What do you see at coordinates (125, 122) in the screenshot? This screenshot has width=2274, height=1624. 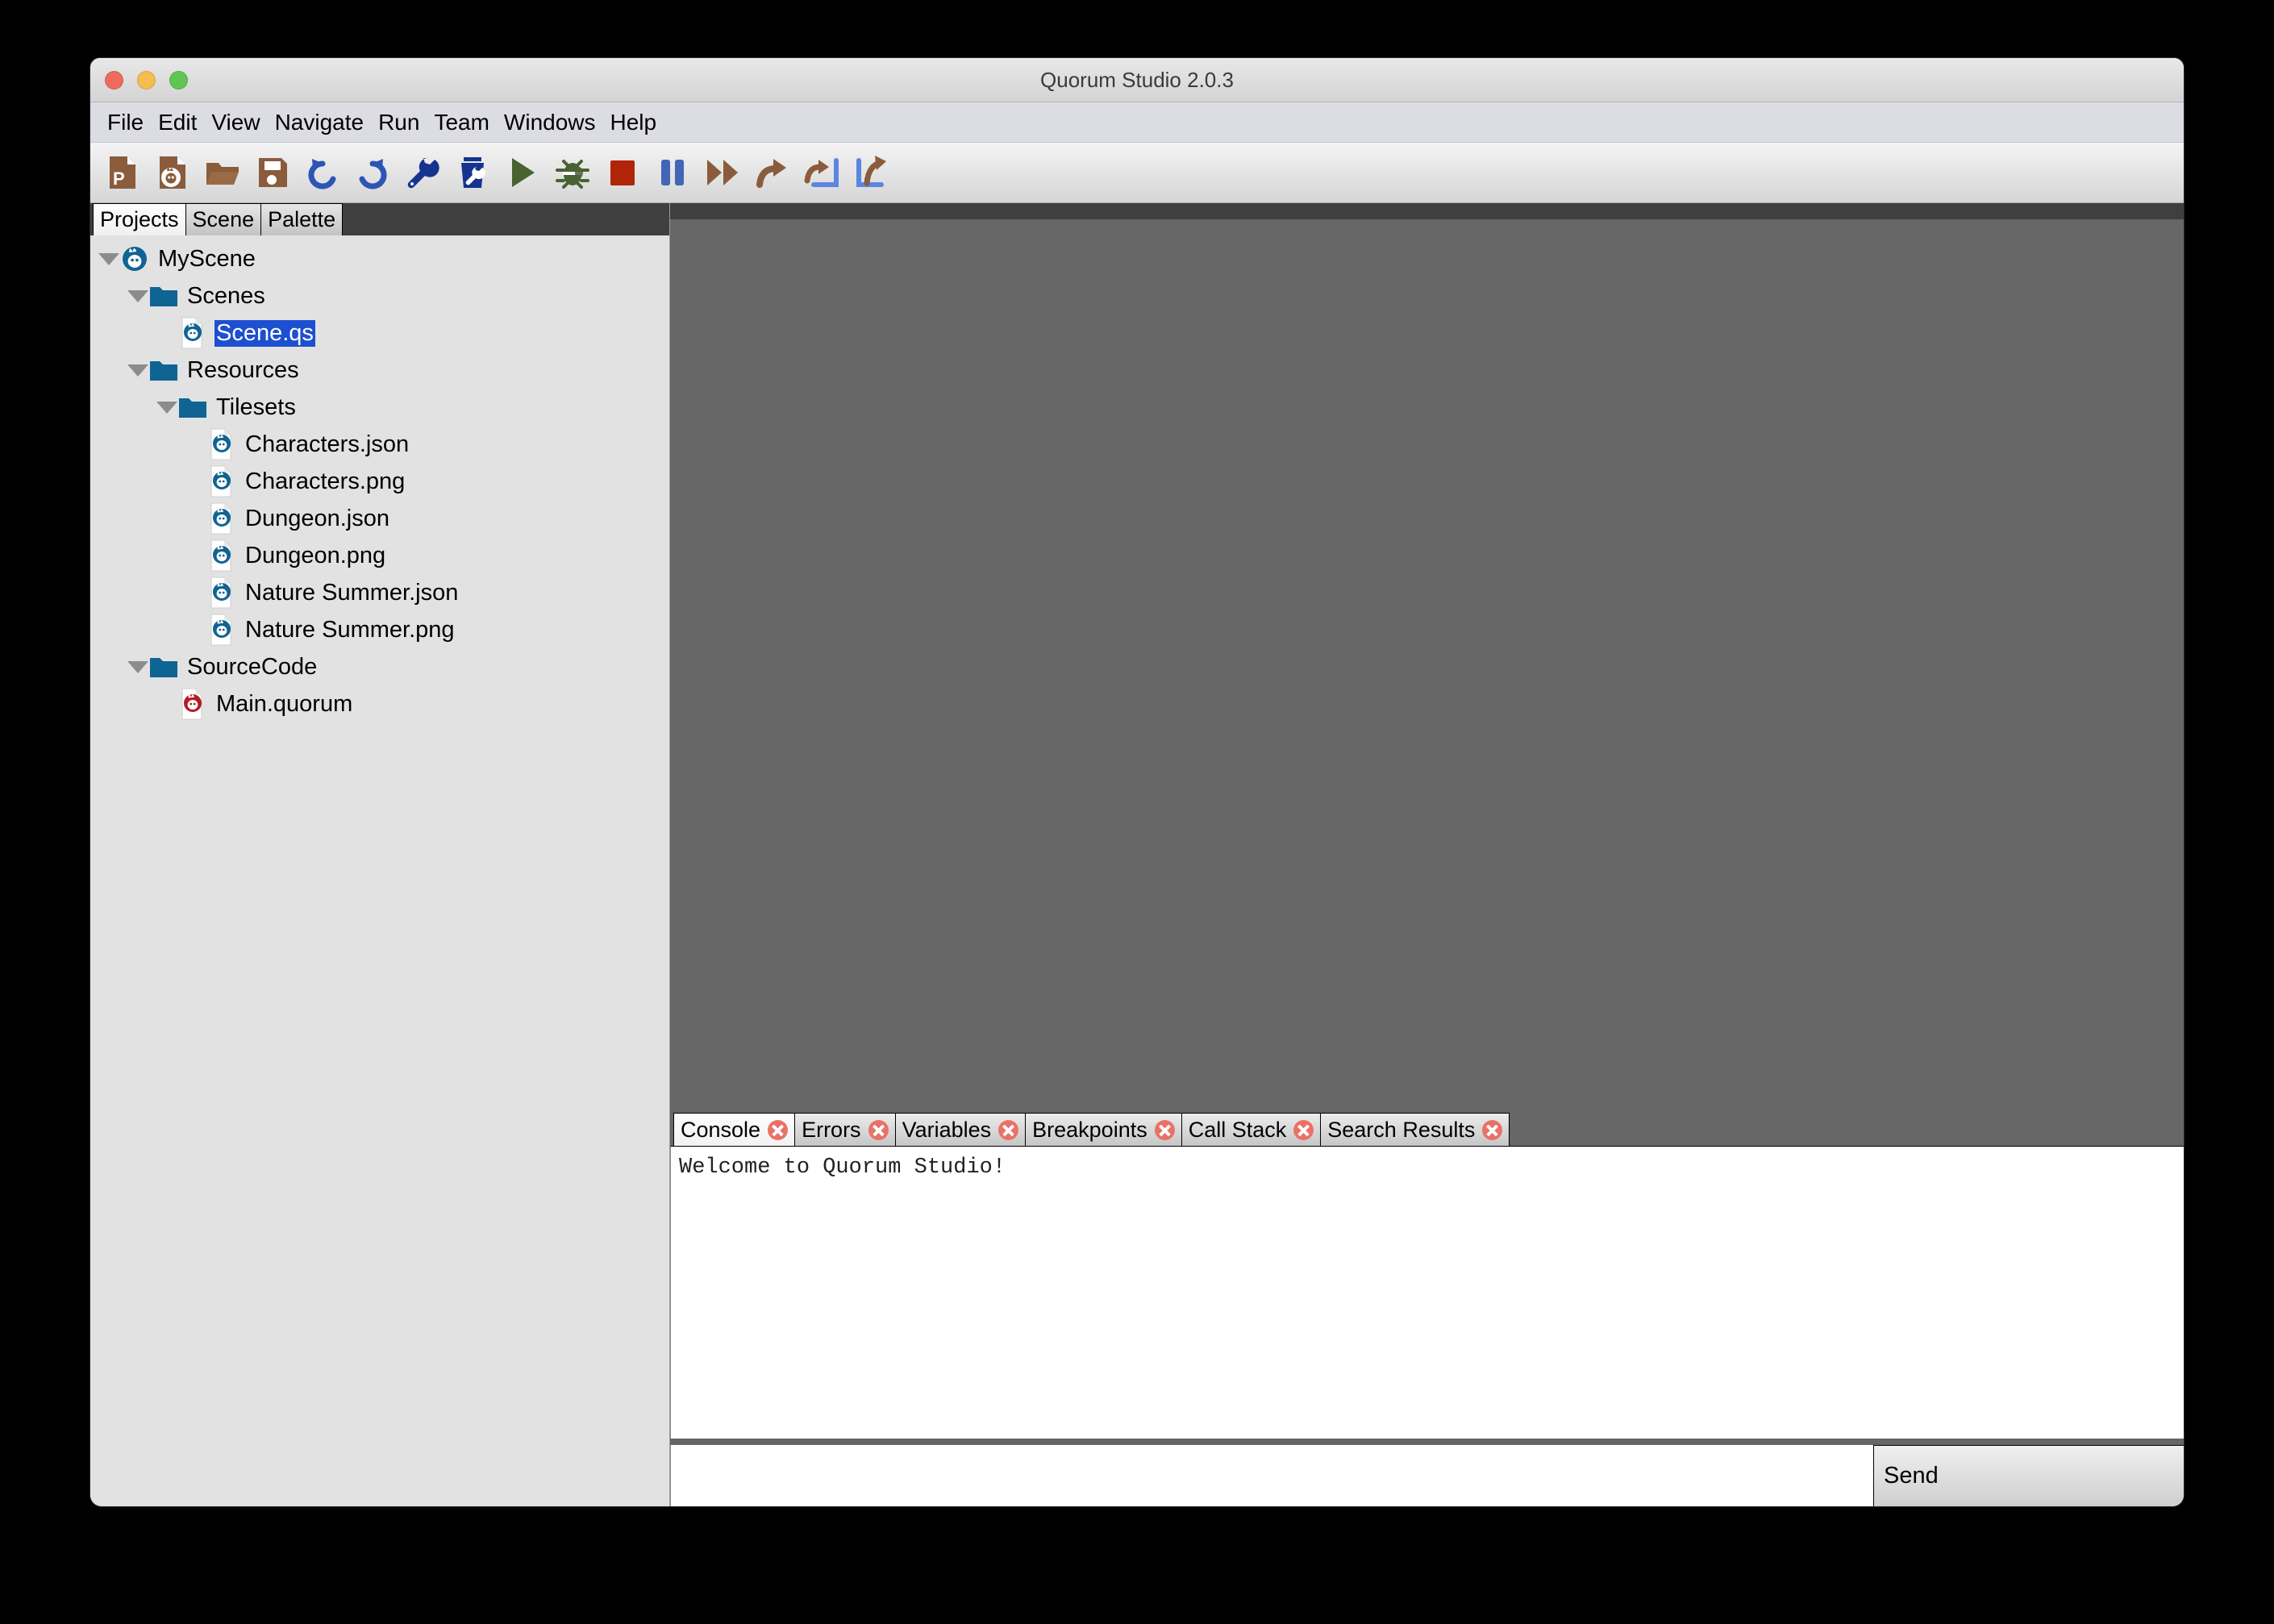 I see `menu-file: File` at bounding box center [125, 122].